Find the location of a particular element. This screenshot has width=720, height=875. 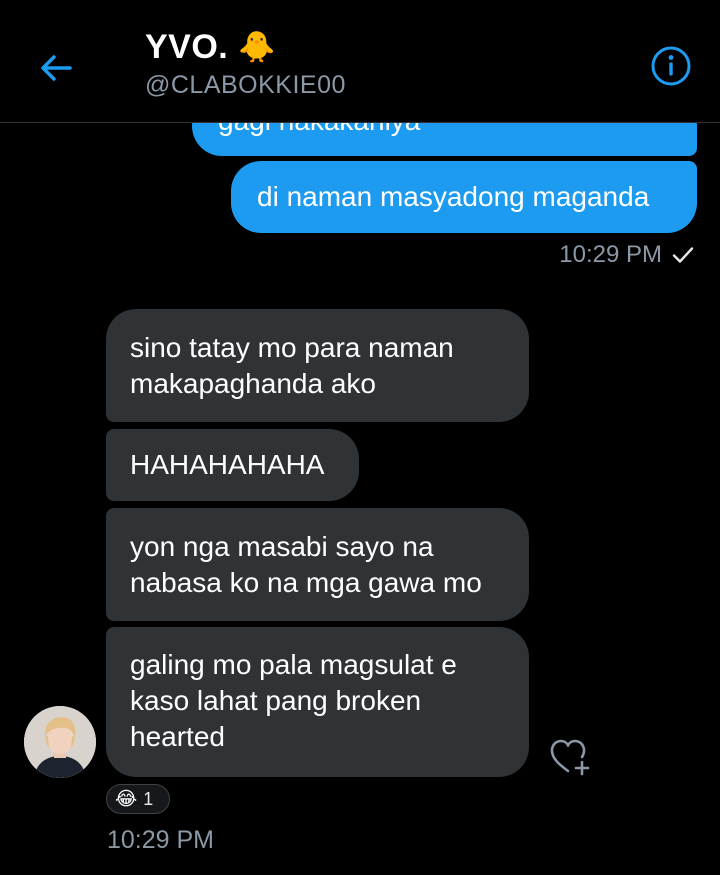

heart-add-icon is located at coordinates (570, 757).